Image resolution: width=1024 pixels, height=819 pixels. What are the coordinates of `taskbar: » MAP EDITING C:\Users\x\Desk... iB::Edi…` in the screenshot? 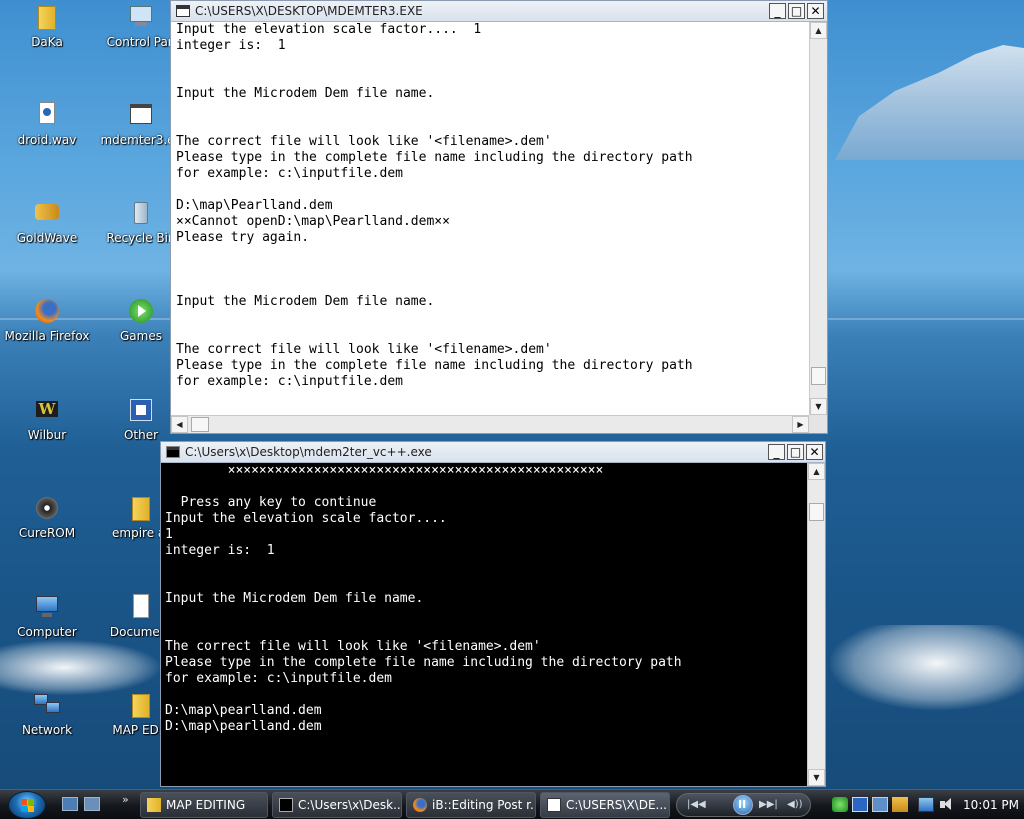 It's located at (512, 804).